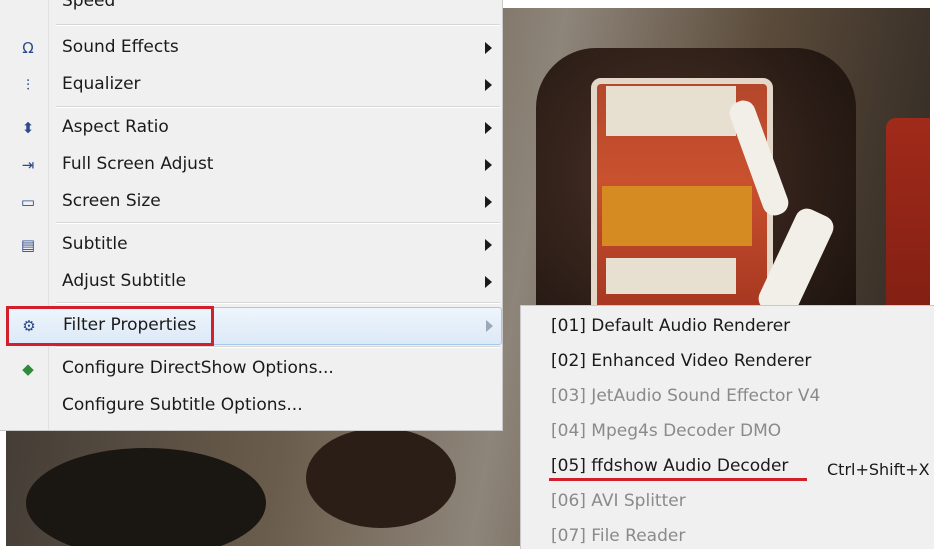  I want to click on submenu-item: [01] Default Audio Renderer, so click(670, 326).